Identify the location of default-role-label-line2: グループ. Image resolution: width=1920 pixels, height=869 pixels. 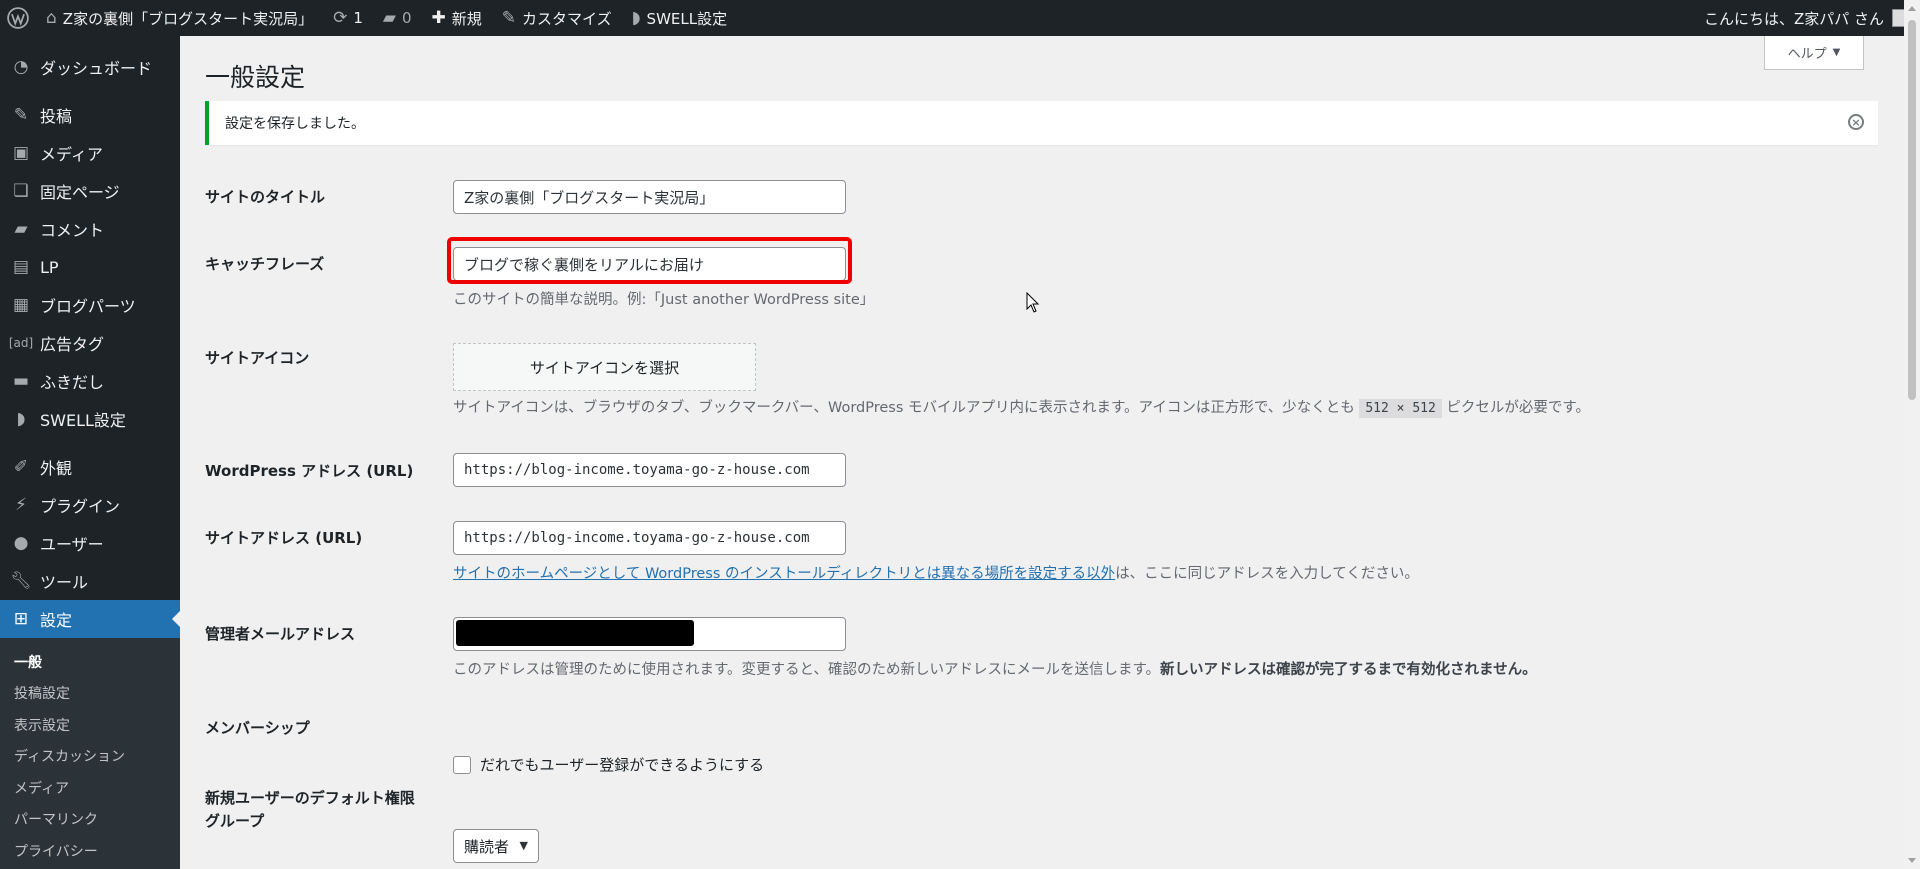
(235, 820).